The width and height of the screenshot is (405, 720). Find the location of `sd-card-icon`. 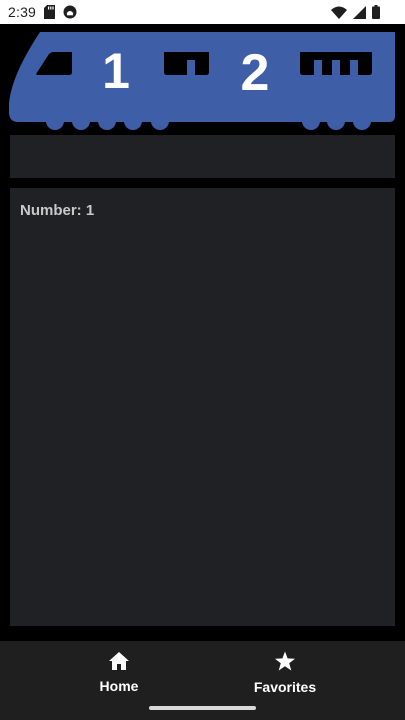

sd-card-icon is located at coordinates (49, 14).